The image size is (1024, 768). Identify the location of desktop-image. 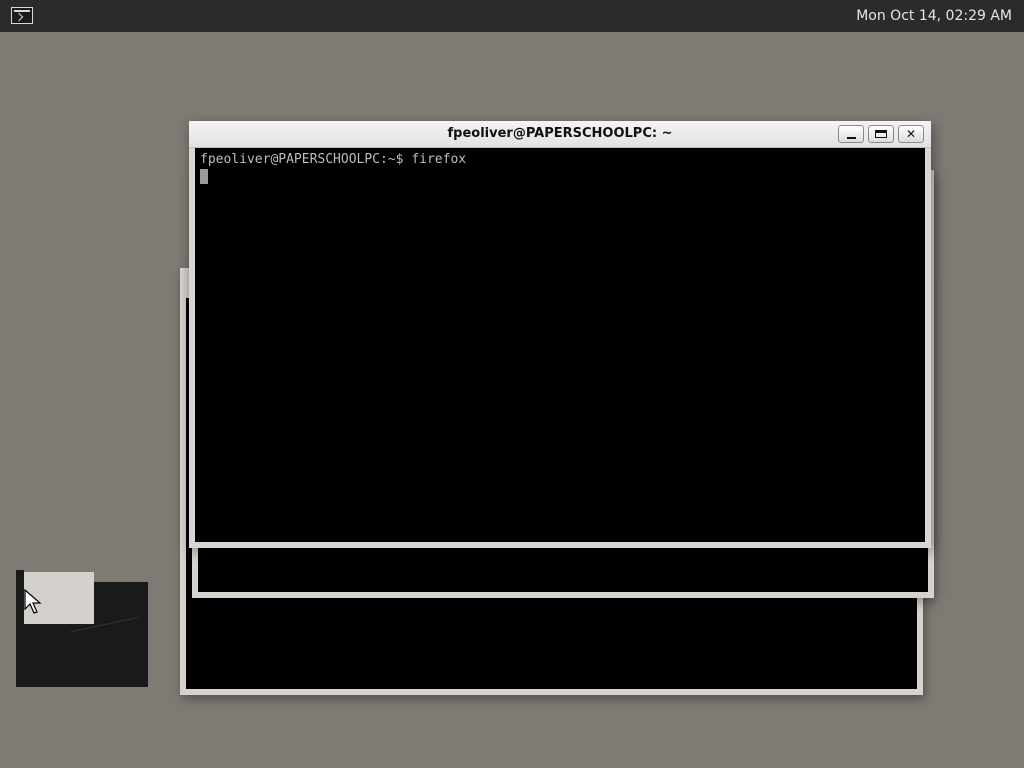
(82, 626).